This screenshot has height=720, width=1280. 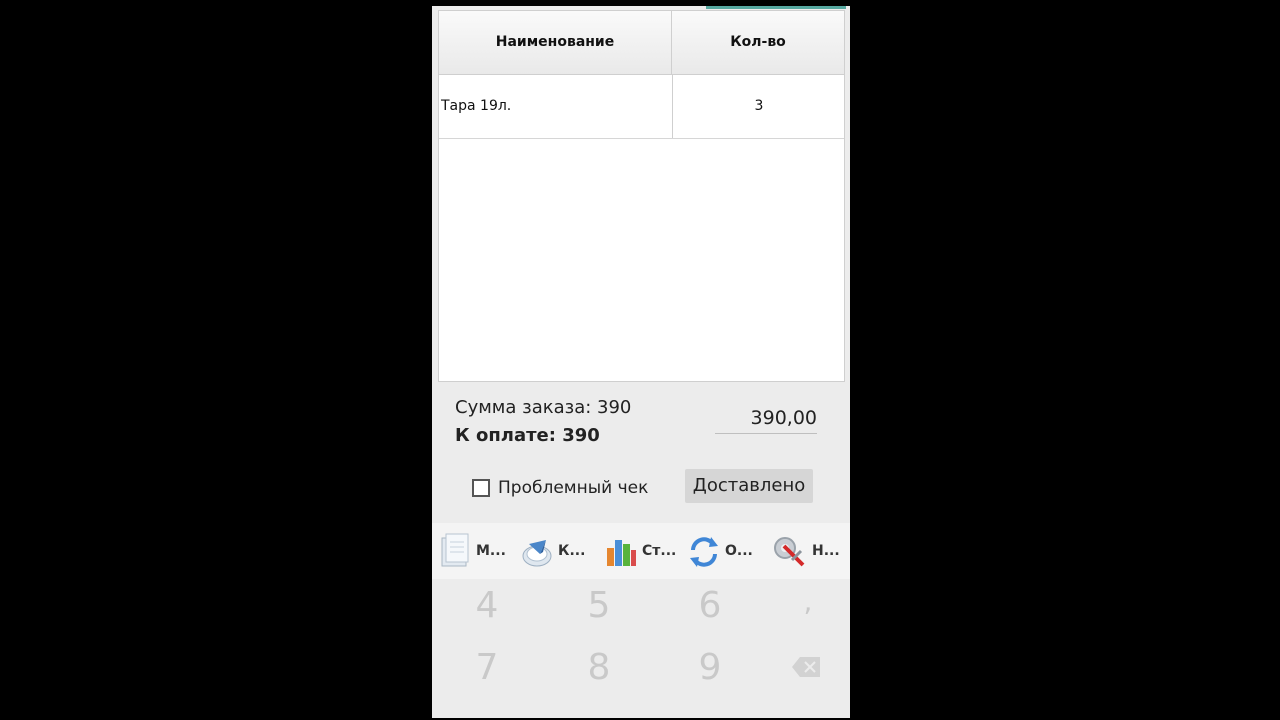 What do you see at coordinates (599, 605) in the screenshot?
I see `keypad-key-5: 5` at bounding box center [599, 605].